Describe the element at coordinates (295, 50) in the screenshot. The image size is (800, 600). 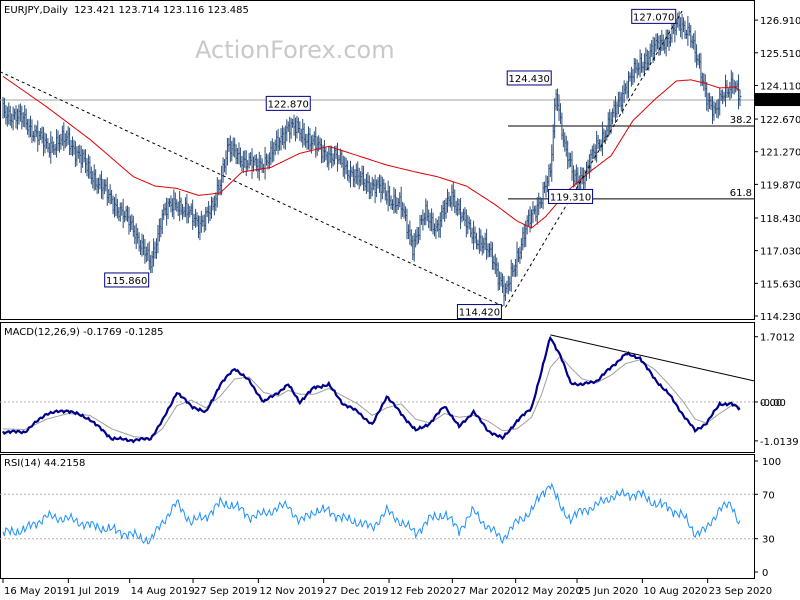
I see `watermark: ActionForex.com` at that location.